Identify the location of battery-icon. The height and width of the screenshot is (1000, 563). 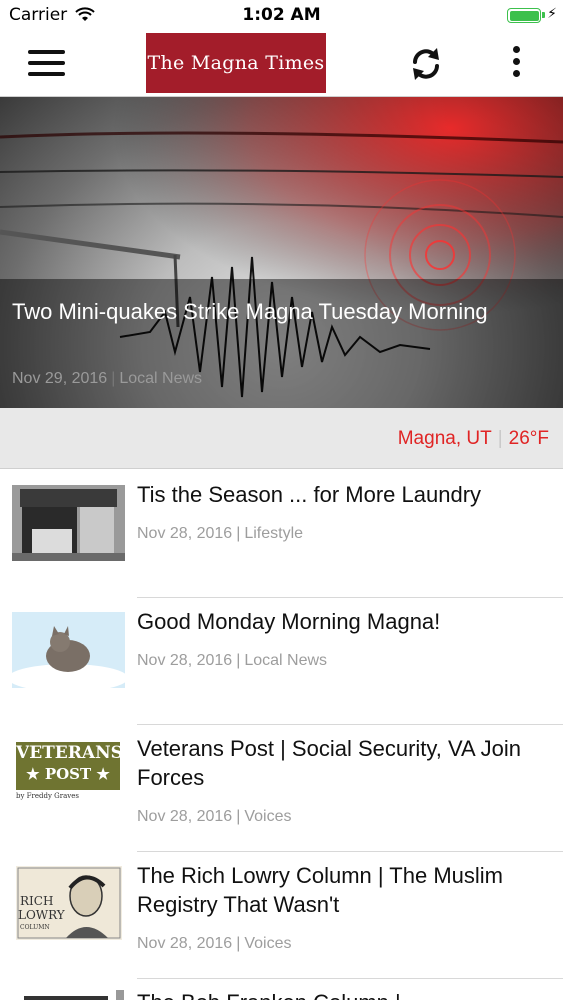
(524, 15).